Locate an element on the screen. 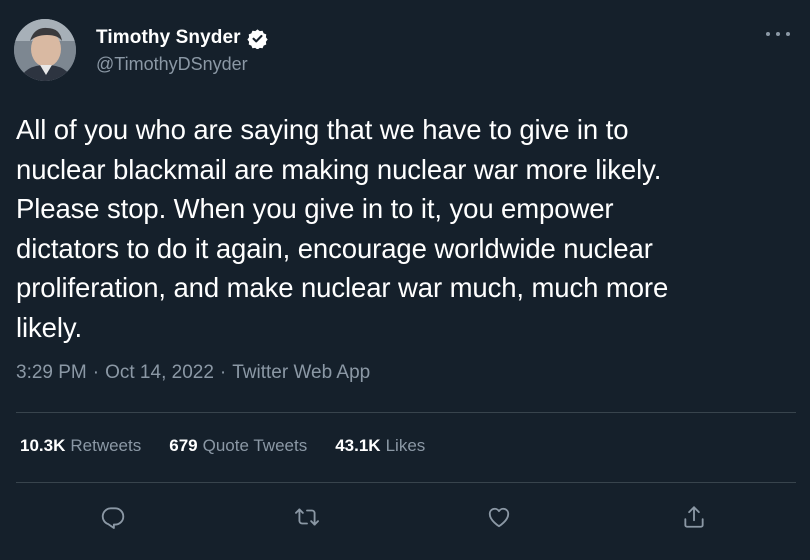  quote-tweets-label: Quote Tweets is located at coordinates (255, 445).